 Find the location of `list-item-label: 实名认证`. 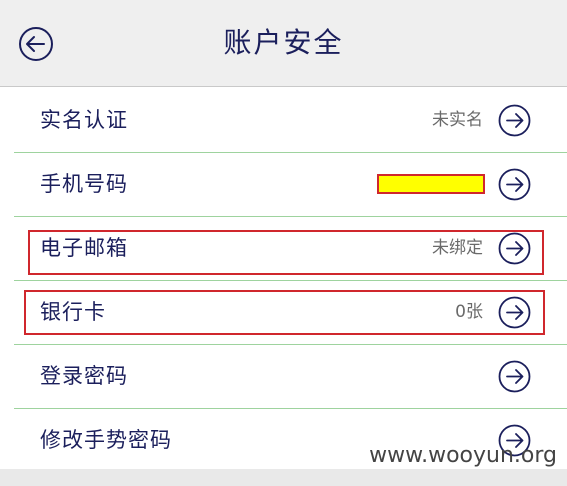

list-item-label: 实名认证 is located at coordinates (84, 120).